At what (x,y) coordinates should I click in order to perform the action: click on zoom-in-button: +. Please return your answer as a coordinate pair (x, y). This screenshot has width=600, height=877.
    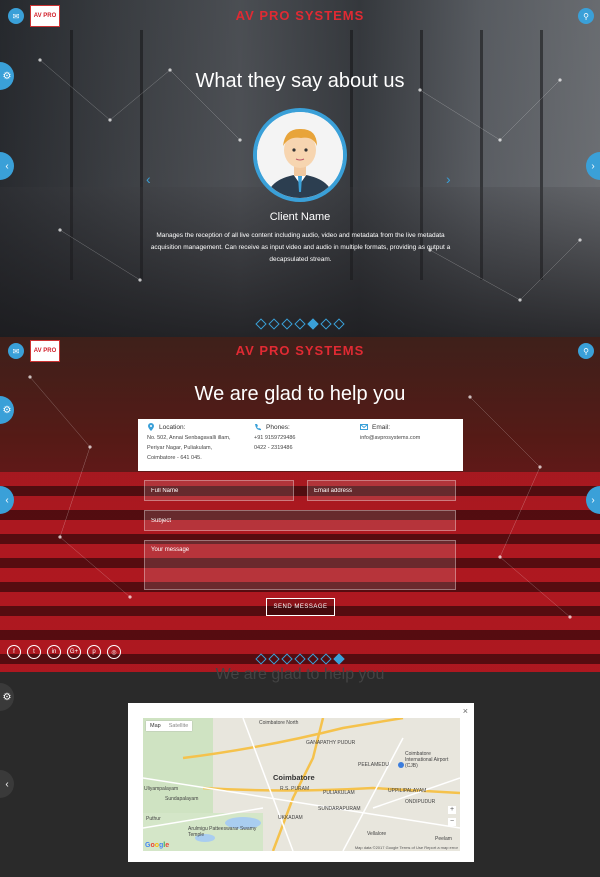
    Looking at the image, I should click on (452, 810).